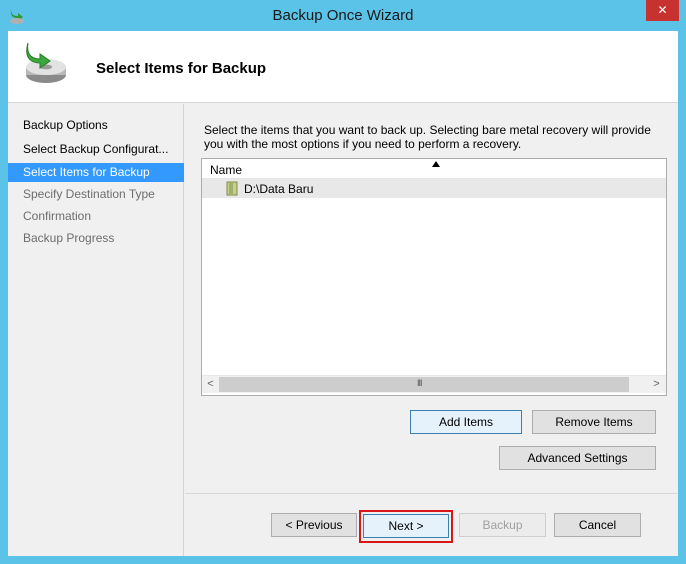 This screenshot has height=564, width=686. Describe the element at coordinates (434, 169) in the screenshot. I see `list-column-header: Name` at that location.